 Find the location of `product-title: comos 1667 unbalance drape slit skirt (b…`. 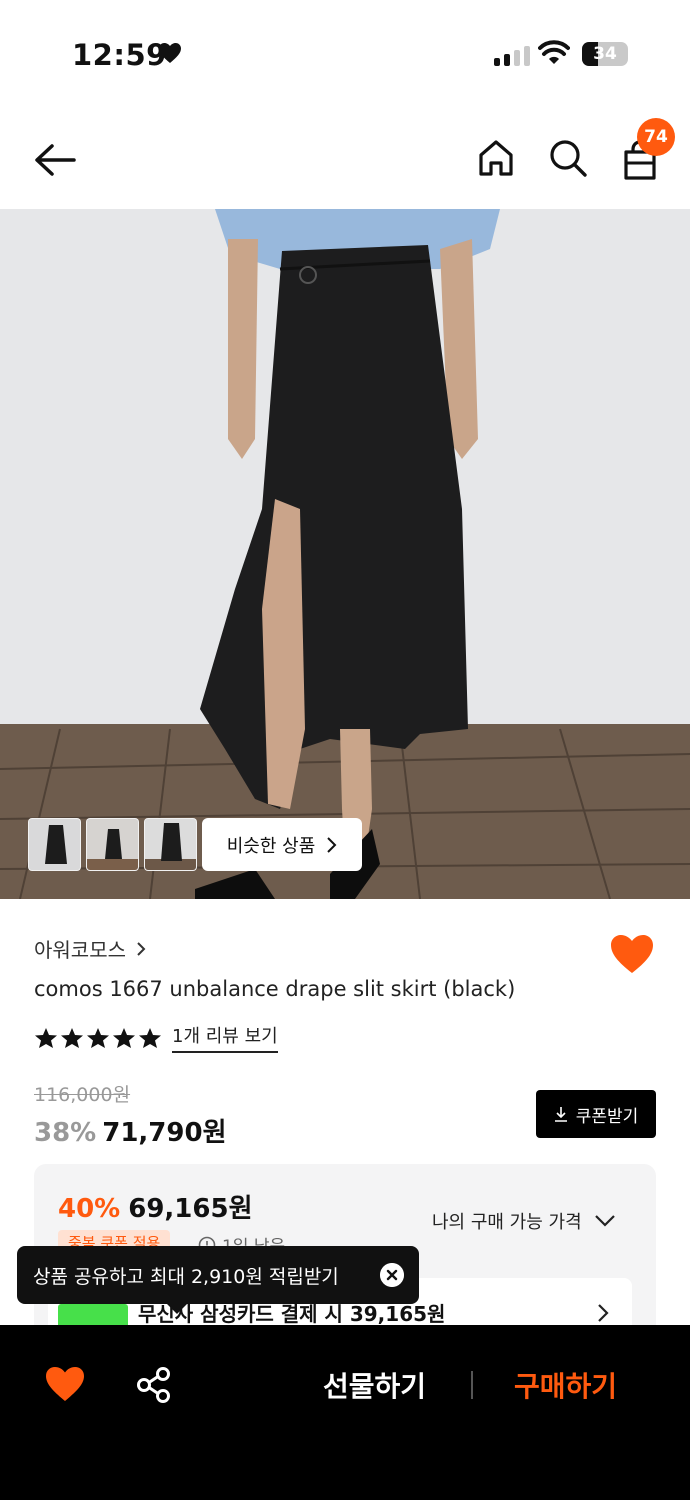

product-title: comos 1667 unbalance drape slit skirt (b… is located at coordinates (275, 989).